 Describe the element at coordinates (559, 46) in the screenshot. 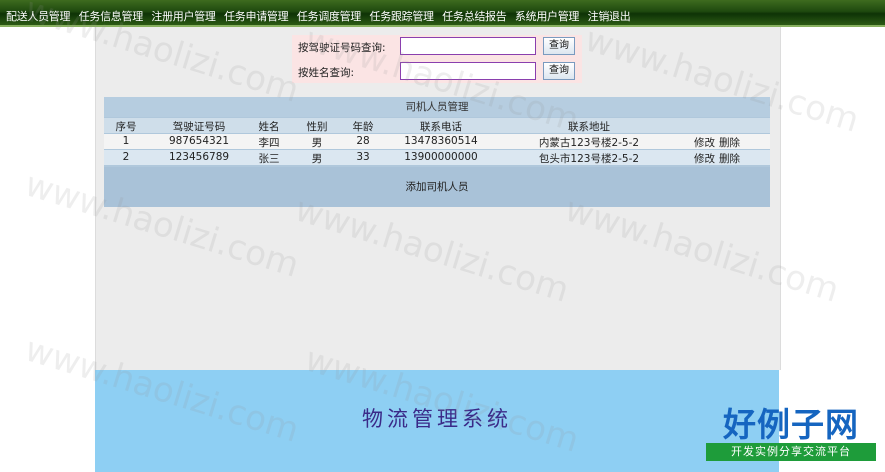

I see `license-query-button: 查询` at that location.